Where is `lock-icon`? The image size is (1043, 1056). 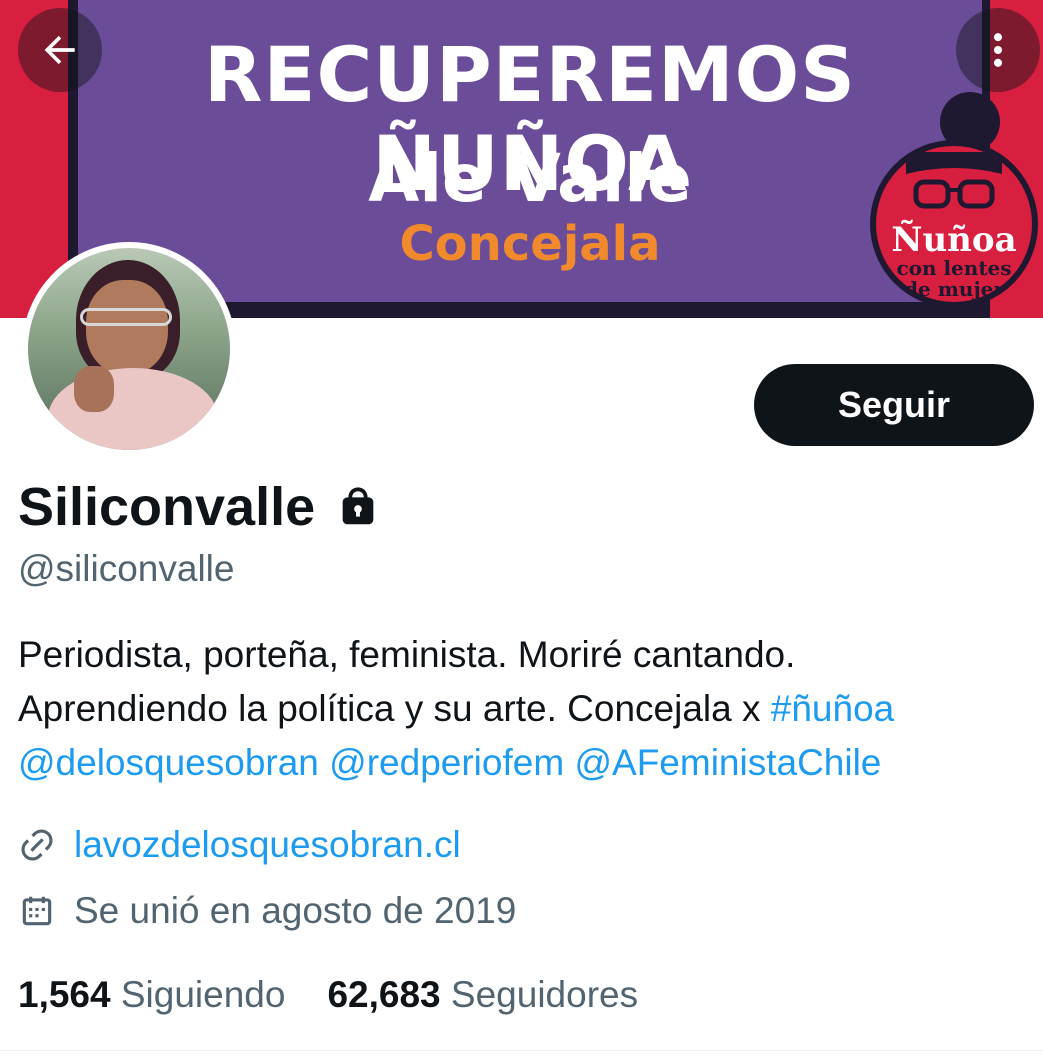
lock-icon is located at coordinates (358, 507).